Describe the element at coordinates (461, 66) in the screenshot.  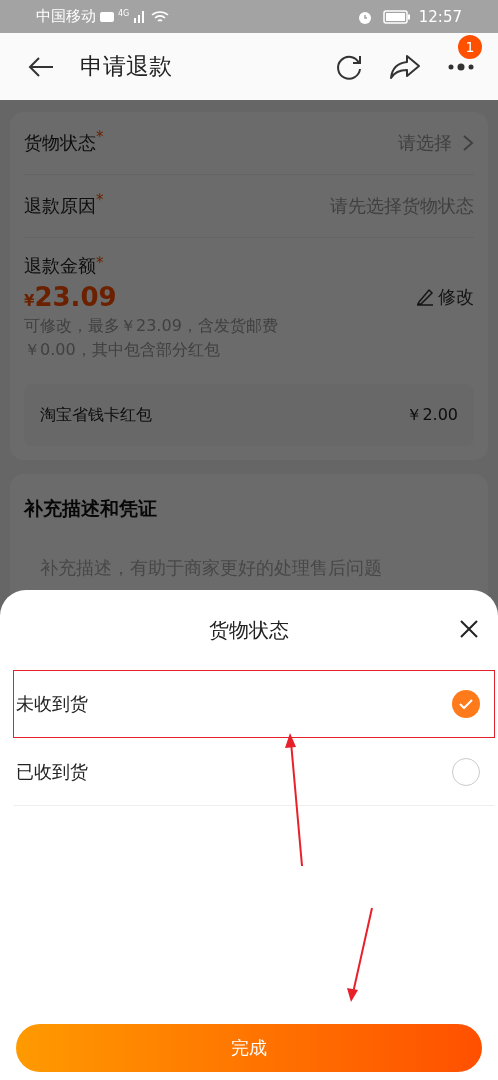
I see `more-icon` at that location.